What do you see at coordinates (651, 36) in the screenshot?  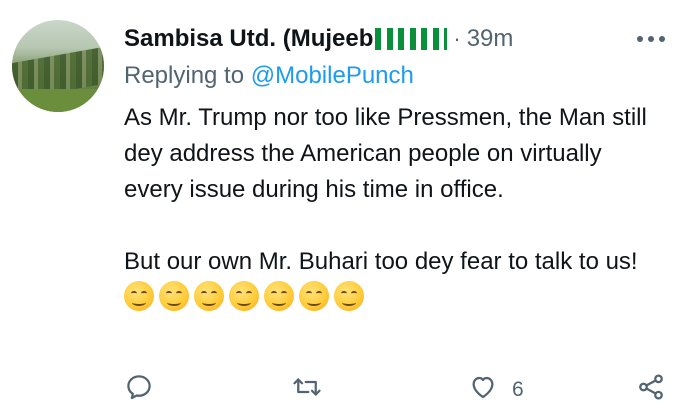 I see `more-options-icon` at bounding box center [651, 36].